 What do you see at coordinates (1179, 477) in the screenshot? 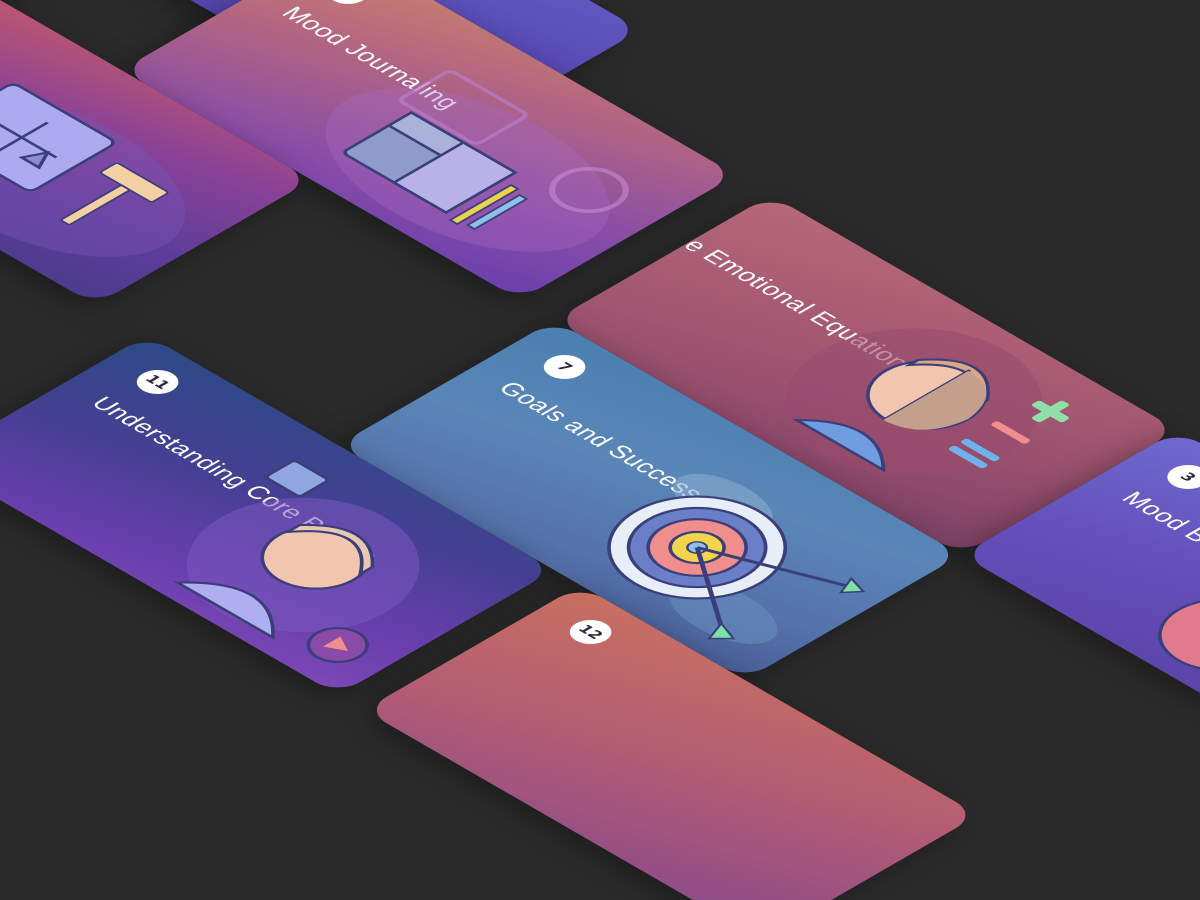
I see `lesson-number-badge: 3` at bounding box center [1179, 477].